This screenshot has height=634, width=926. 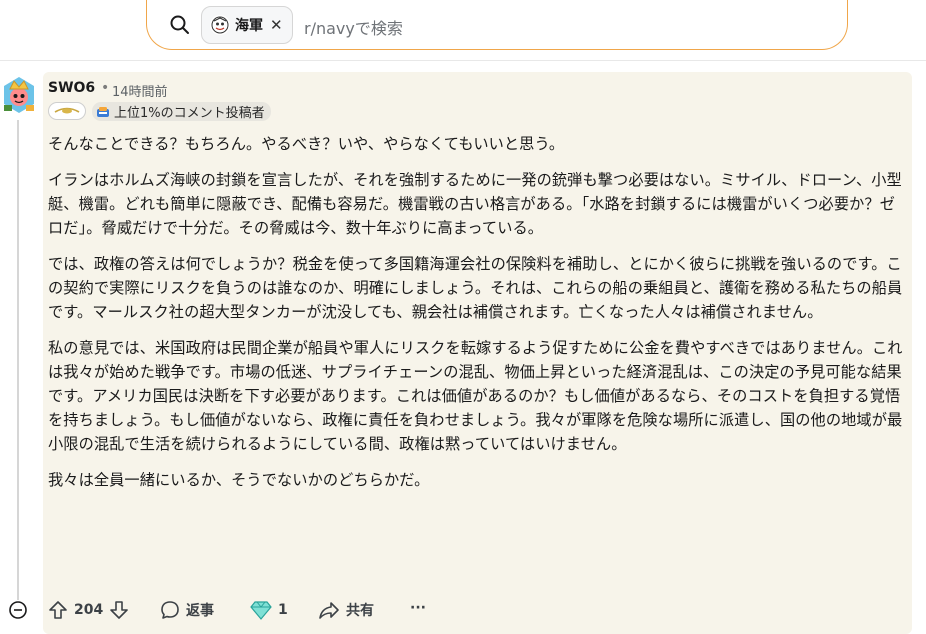 I want to click on reply-button: 返事, so click(x=187, y=610).